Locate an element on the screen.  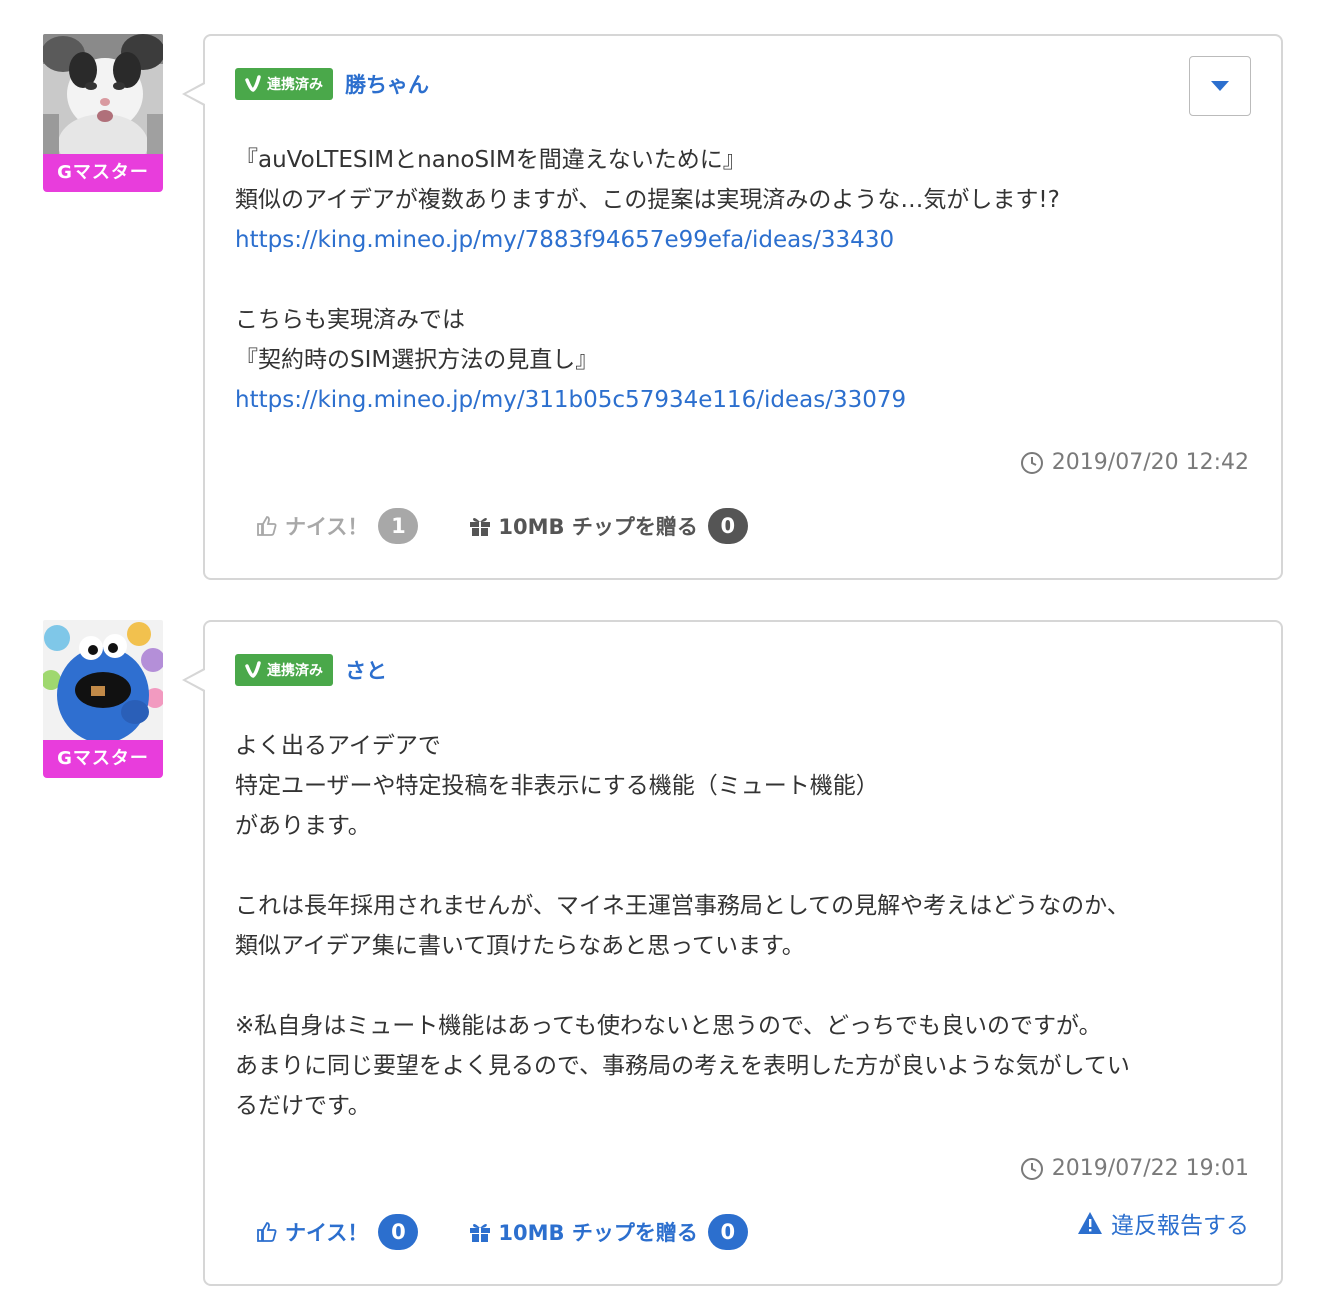
body-text: 類似アイデア集に書いて頂けたらなあと思っています。 is located at coordinates (520, 946).